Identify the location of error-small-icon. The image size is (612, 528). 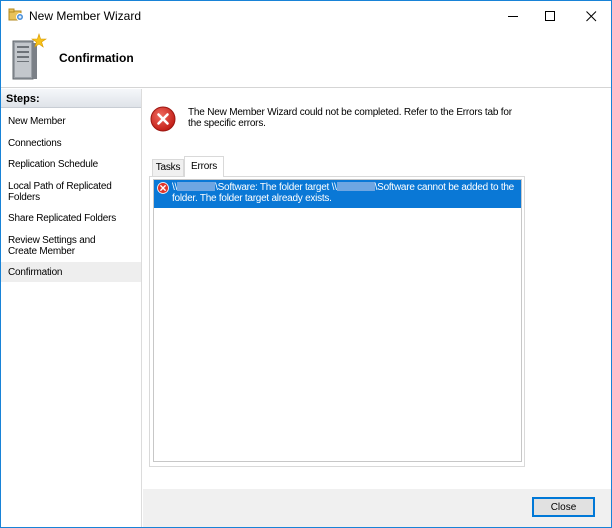
(163, 188).